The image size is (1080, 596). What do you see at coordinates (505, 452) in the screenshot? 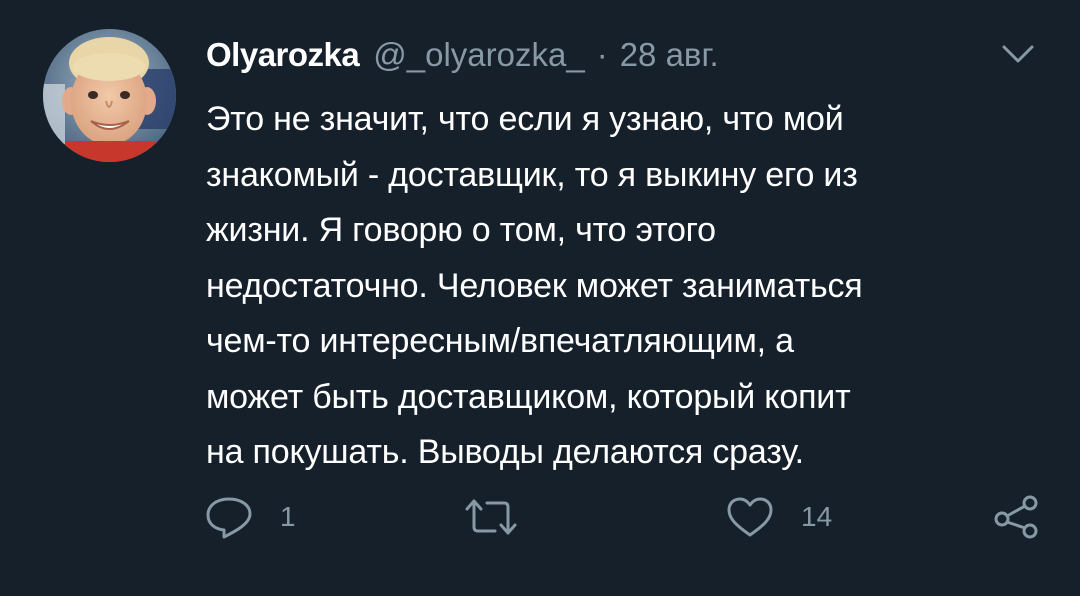
I see `tweet-text-line: на покушать. Выводы делаются сразу.` at bounding box center [505, 452].